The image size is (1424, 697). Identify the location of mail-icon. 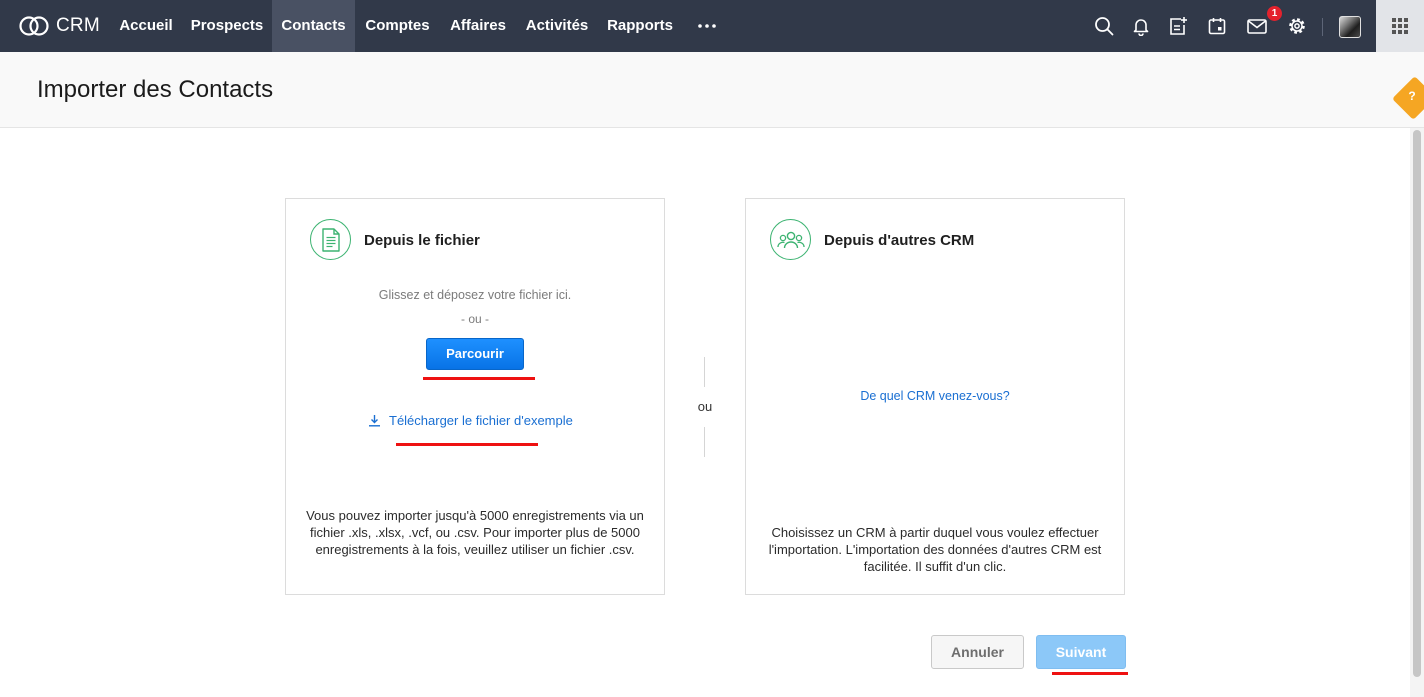
(1257, 26).